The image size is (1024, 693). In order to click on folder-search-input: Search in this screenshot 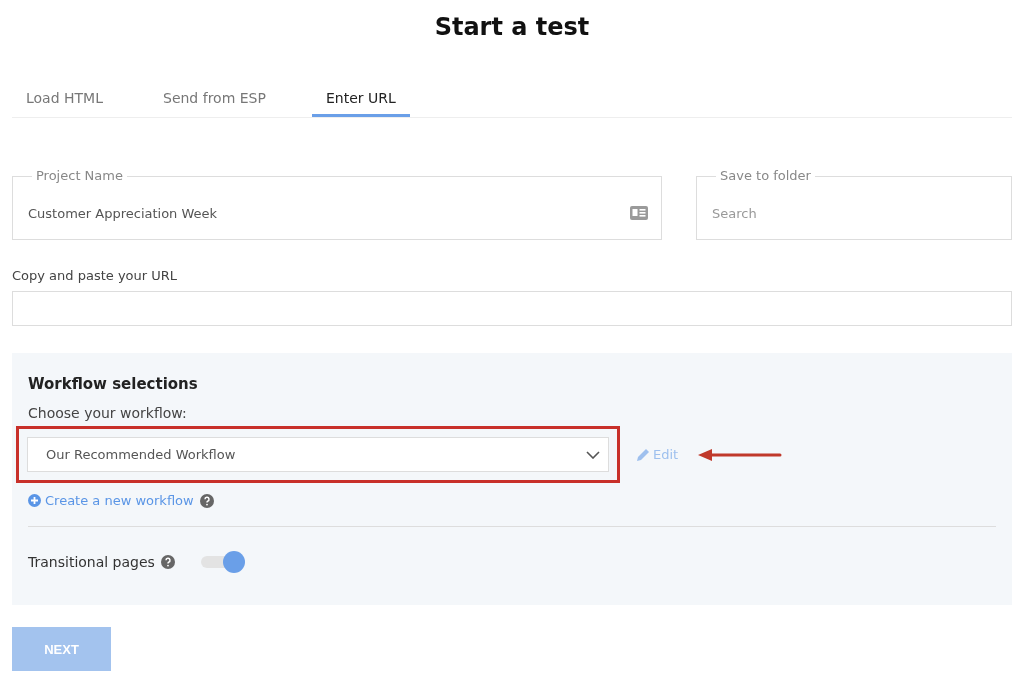, I will do `click(854, 213)`.